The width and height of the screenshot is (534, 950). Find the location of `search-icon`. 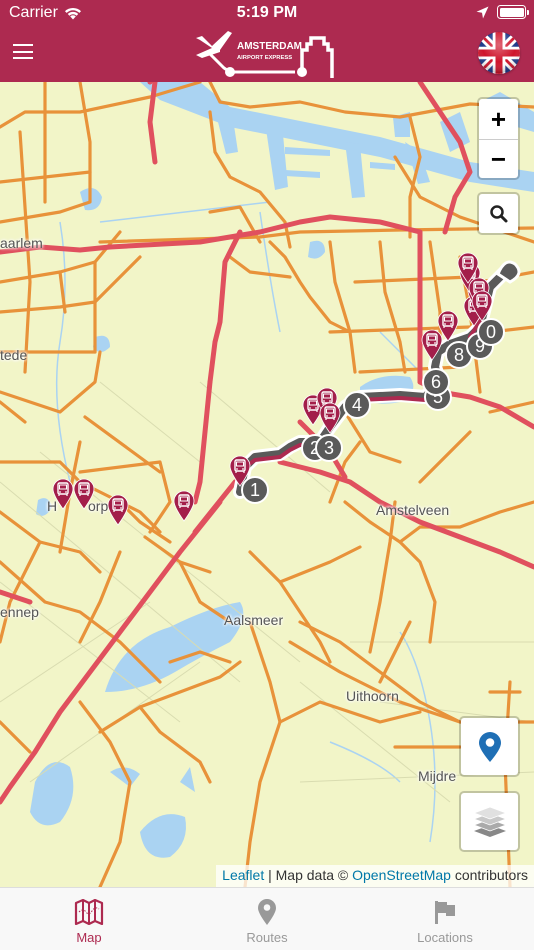

search-icon is located at coordinates (498, 213).